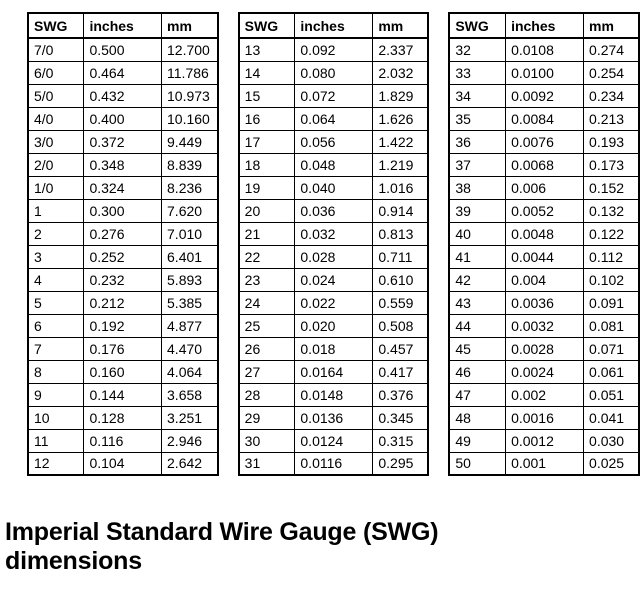 This screenshot has width=640, height=591. Describe the element at coordinates (545, 417) in the screenshot. I see `cell-inches: 0.0016` at that location.